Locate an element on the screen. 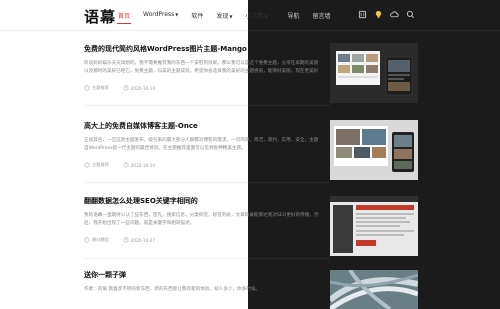 Image resolution: width=500 pixels, height=309 pixels. nav-discover: 发现▼ is located at coordinates (224, 15).